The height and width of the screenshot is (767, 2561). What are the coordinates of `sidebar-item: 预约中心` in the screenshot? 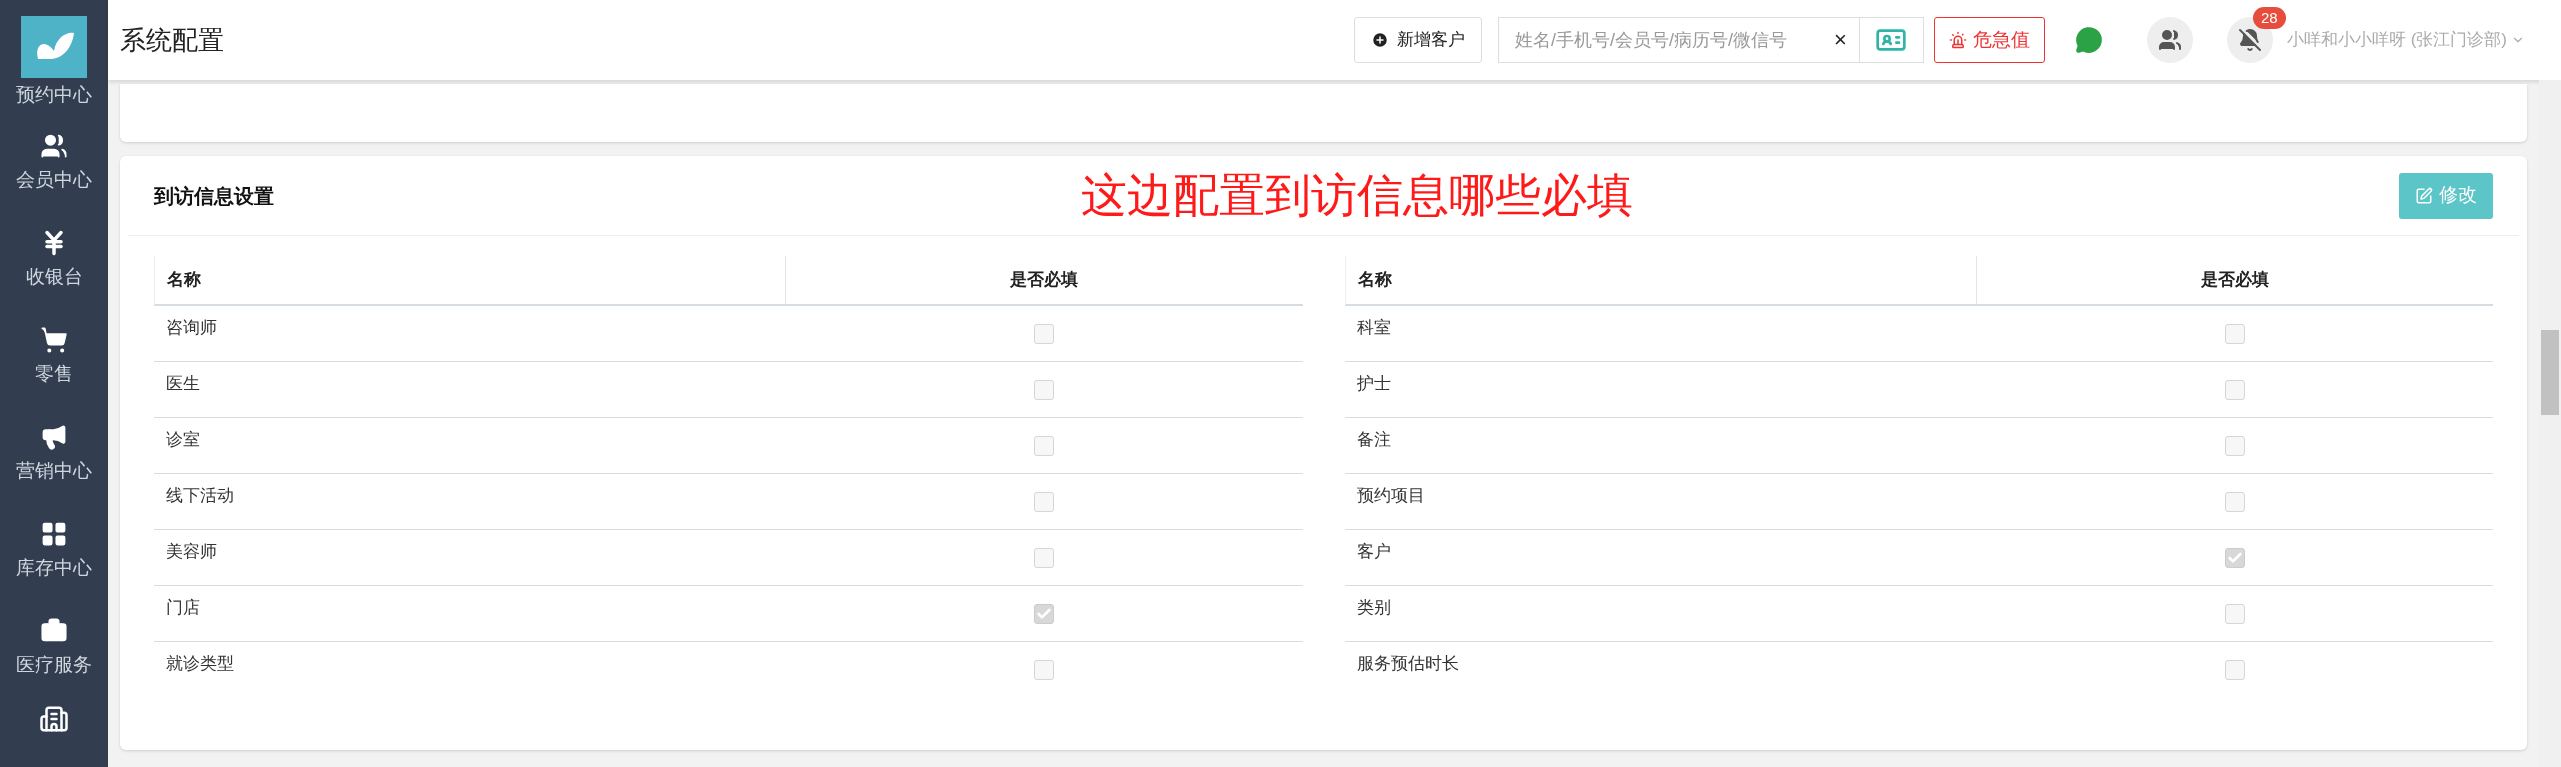 It's located at (54, 94).